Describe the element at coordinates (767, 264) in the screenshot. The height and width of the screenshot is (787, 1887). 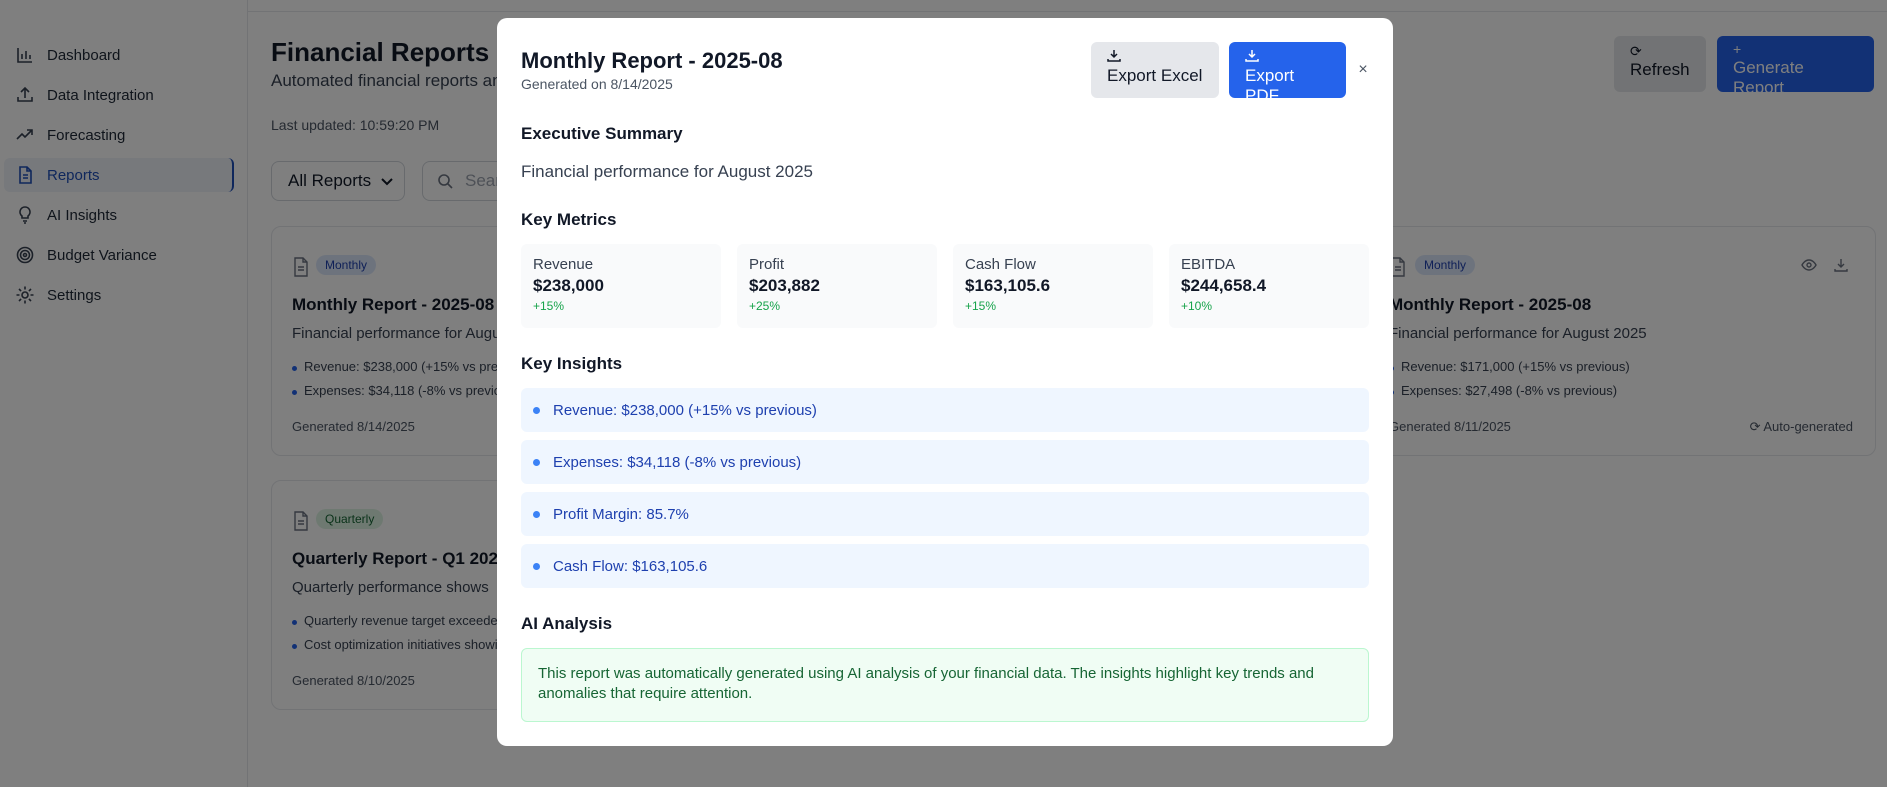
I see `metric-label: Profit` at that location.